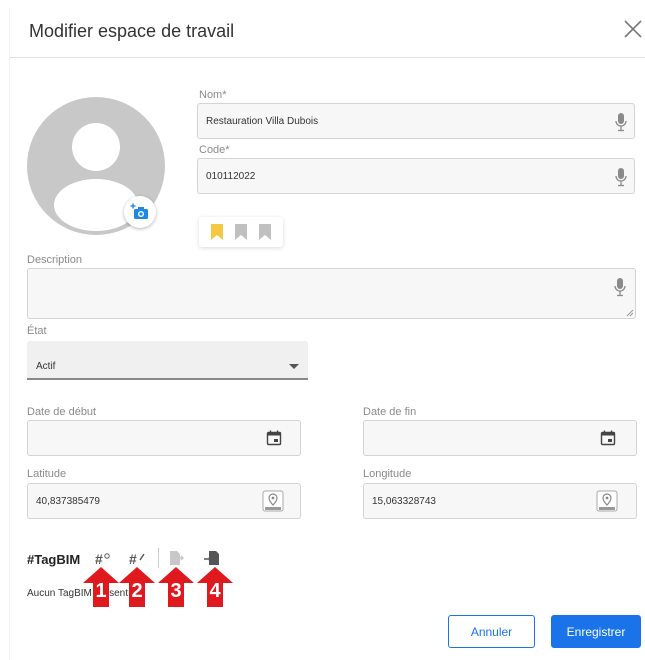  Describe the element at coordinates (596, 631) in the screenshot. I see `save-button: Enregistrer` at that location.